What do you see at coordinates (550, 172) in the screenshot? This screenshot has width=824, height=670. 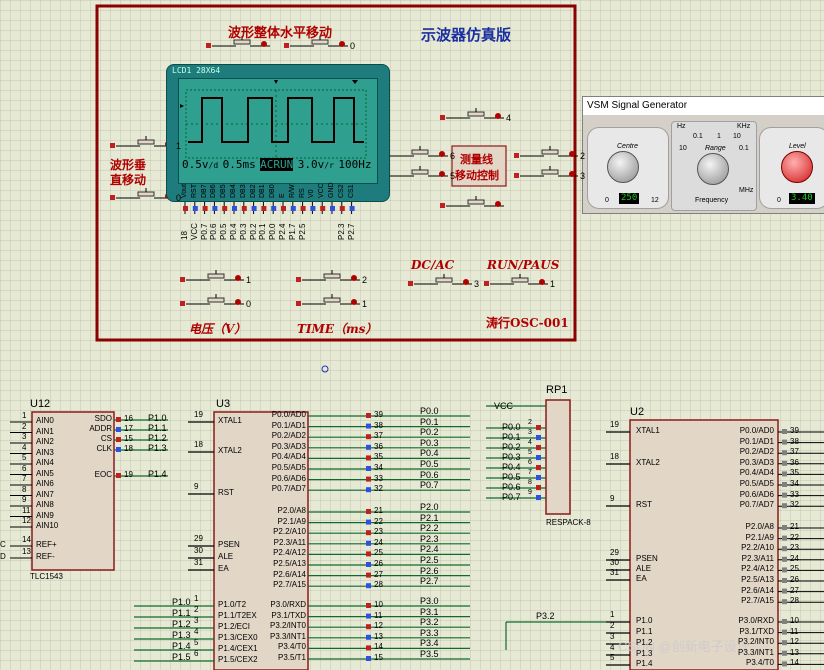 I see `meas-5-button-body` at bounding box center [550, 172].